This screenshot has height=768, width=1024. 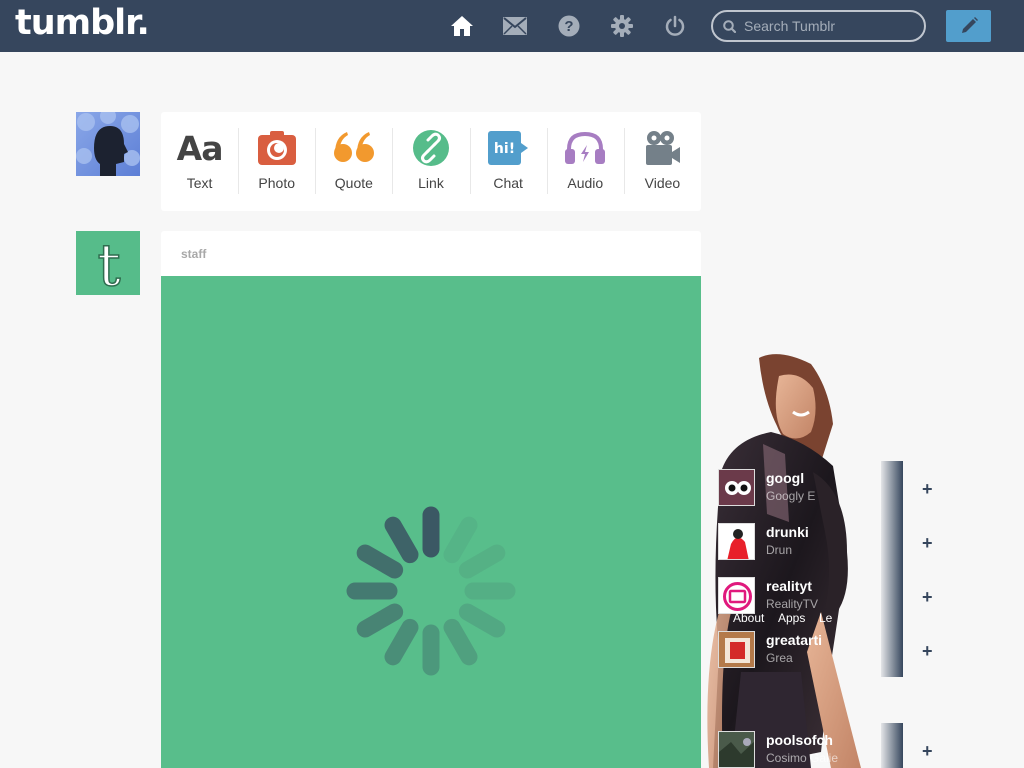 I want to click on recommended-blog: poolsofch Cosimo Galie +, so click(x=825, y=745).